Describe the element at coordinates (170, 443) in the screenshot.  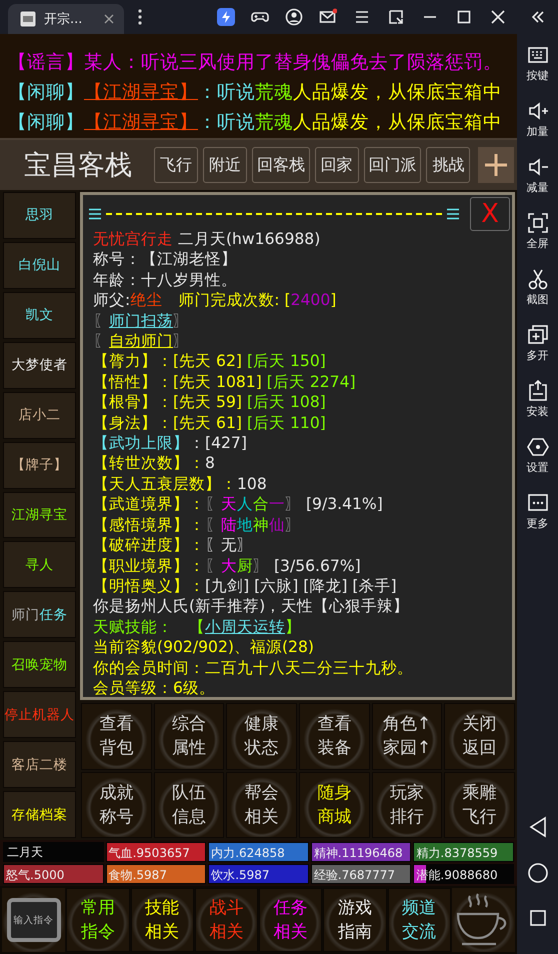
I see `info-line: 【武功上限】：[427]` at that location.